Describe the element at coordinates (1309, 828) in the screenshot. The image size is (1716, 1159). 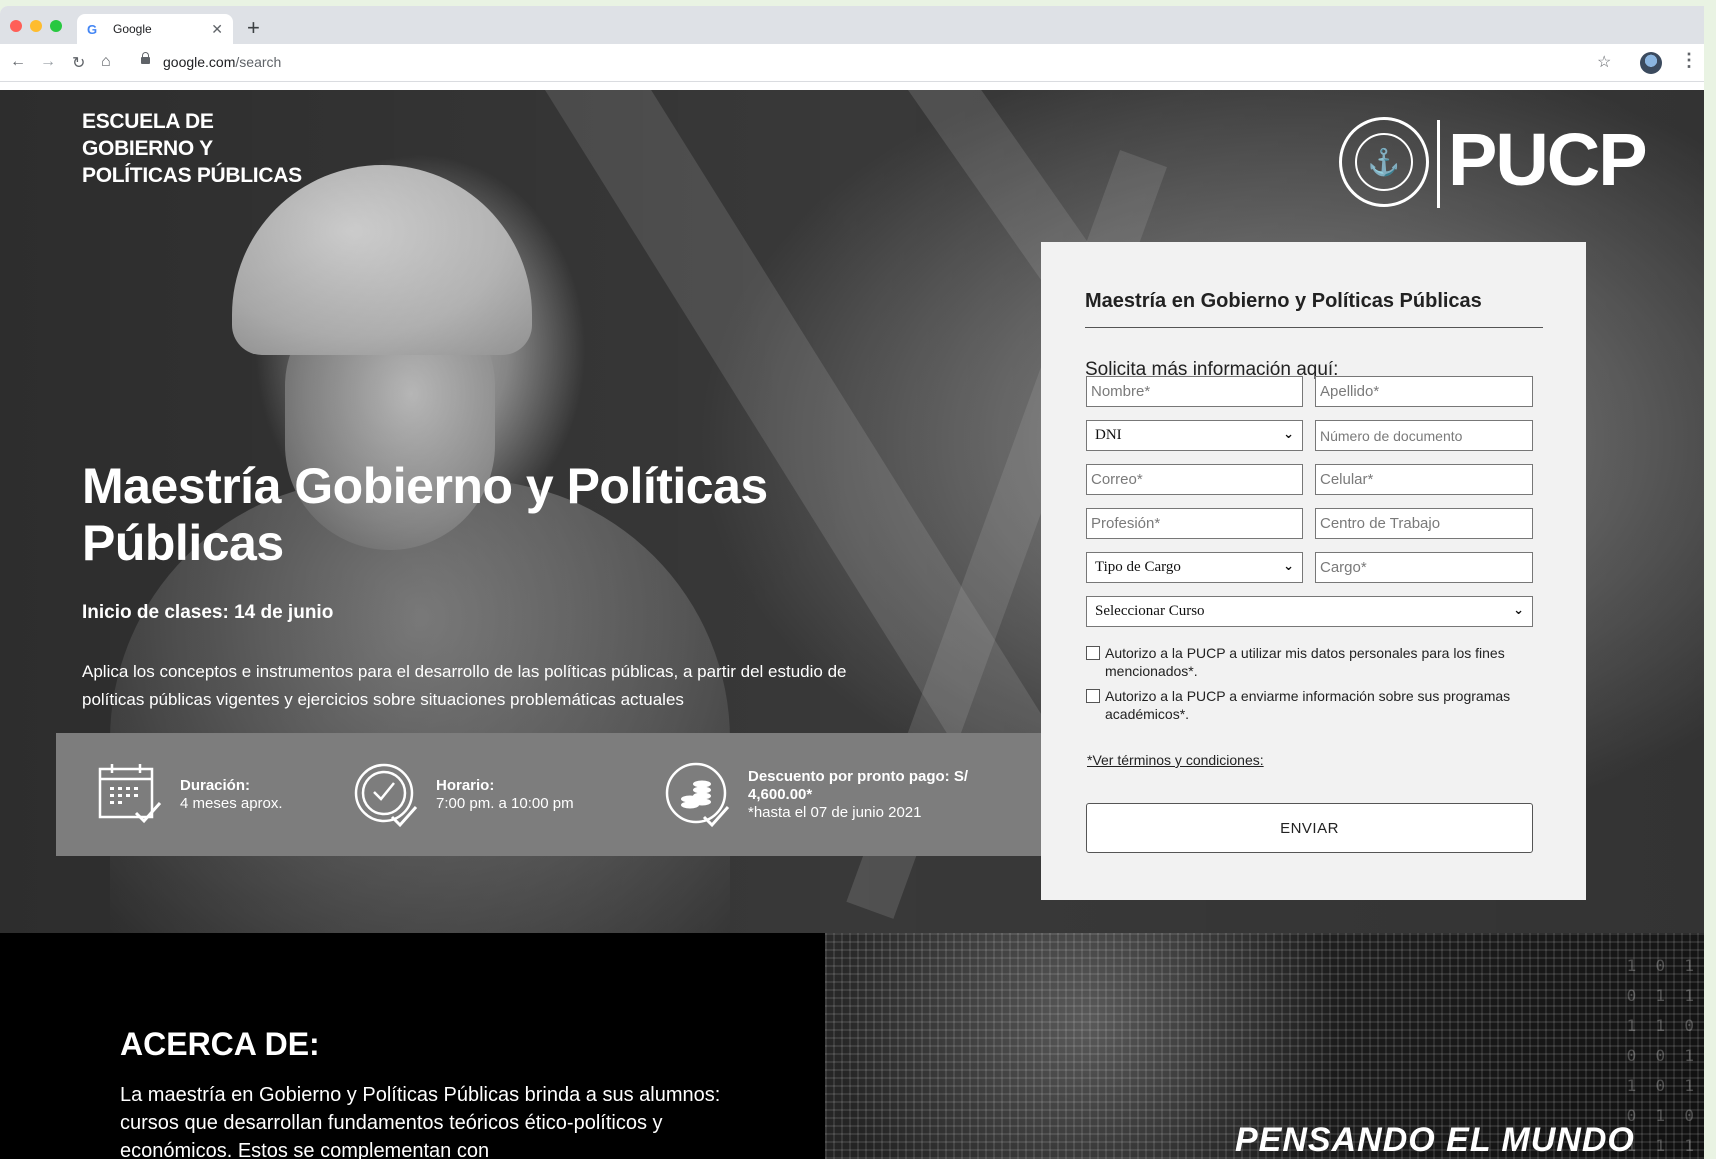
I see `submit-button: ENVIAR` at that location.